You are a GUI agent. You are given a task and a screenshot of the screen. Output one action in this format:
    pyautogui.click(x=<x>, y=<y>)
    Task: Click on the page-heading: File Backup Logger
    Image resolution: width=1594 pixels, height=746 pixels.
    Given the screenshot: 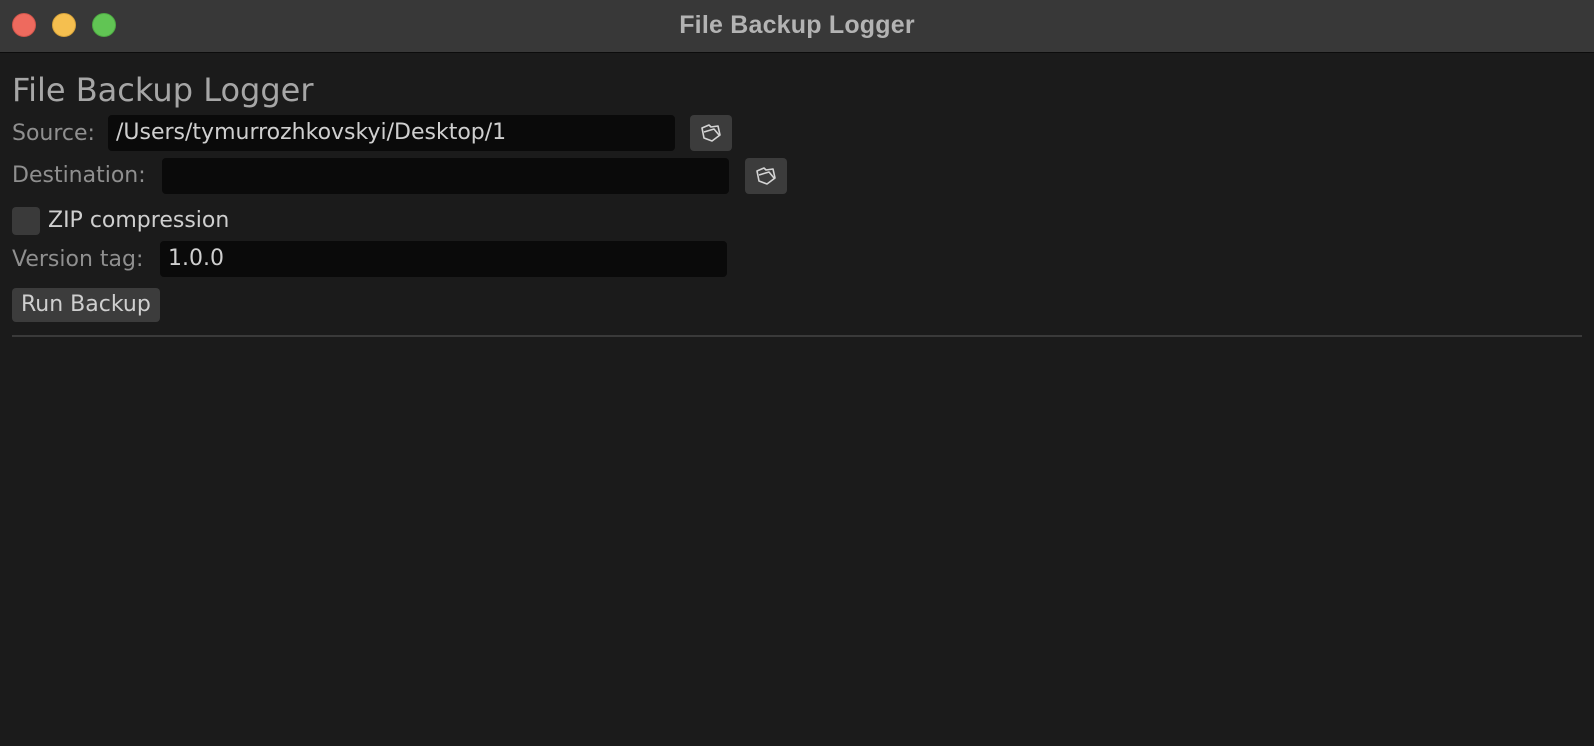 What is the action you would take?
    pyautogui.click(x=163, y=90)
    